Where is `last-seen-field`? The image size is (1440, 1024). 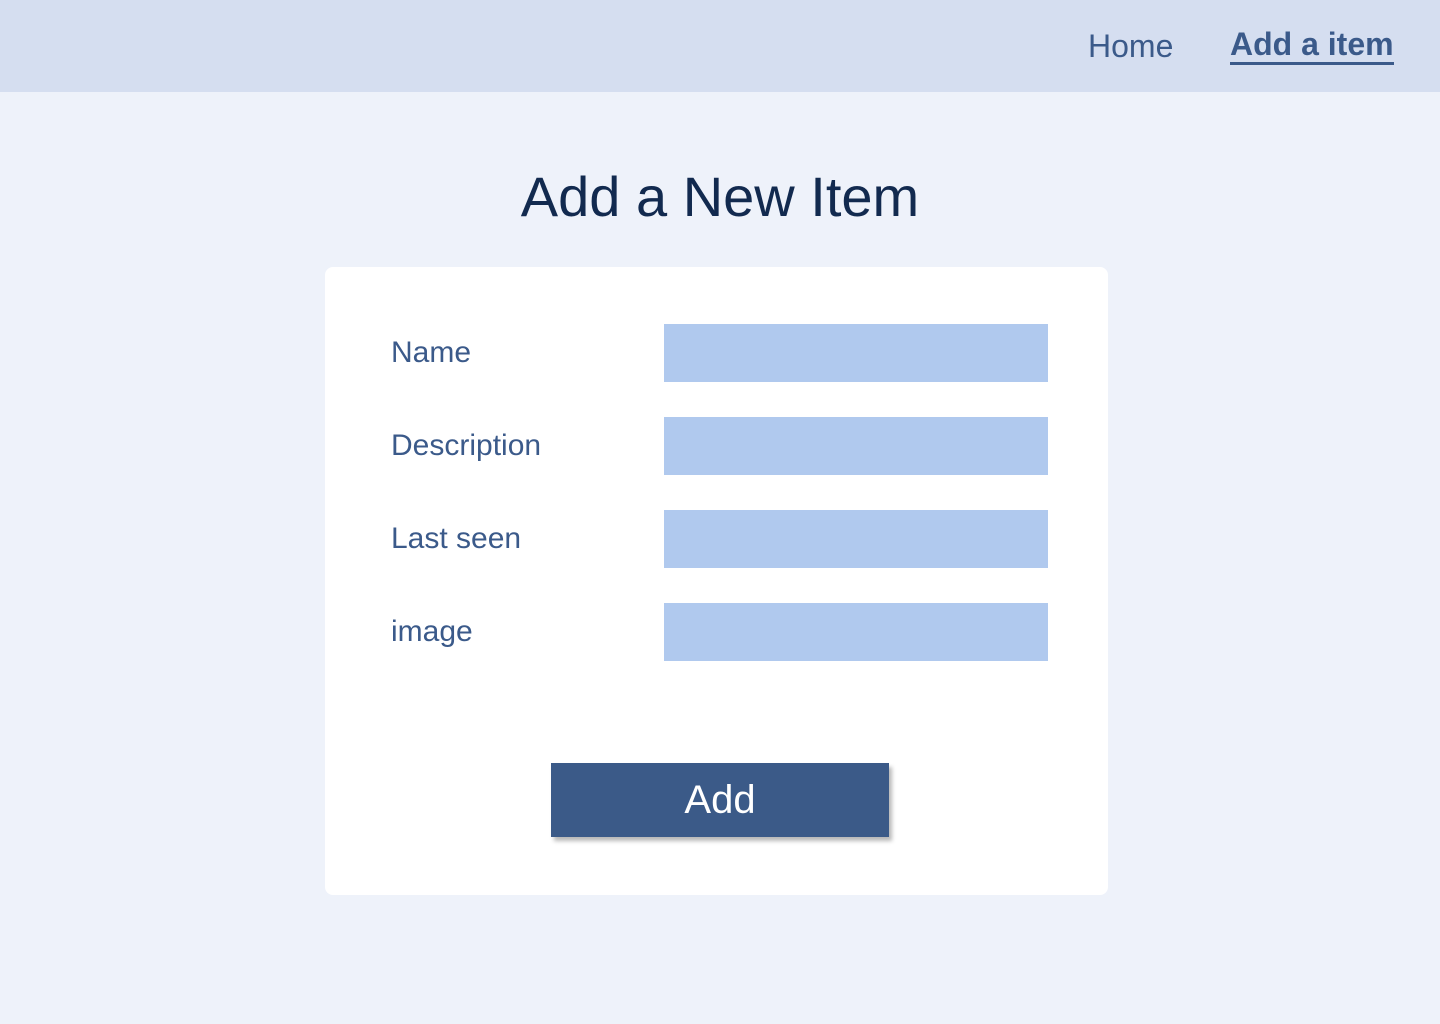 last-seen-field is located at coordinates (856, 539).